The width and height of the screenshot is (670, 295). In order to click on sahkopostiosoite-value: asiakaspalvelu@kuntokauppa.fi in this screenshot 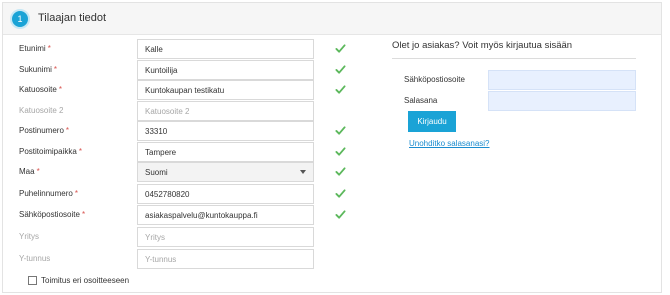, I will do `click(201, 215)`.